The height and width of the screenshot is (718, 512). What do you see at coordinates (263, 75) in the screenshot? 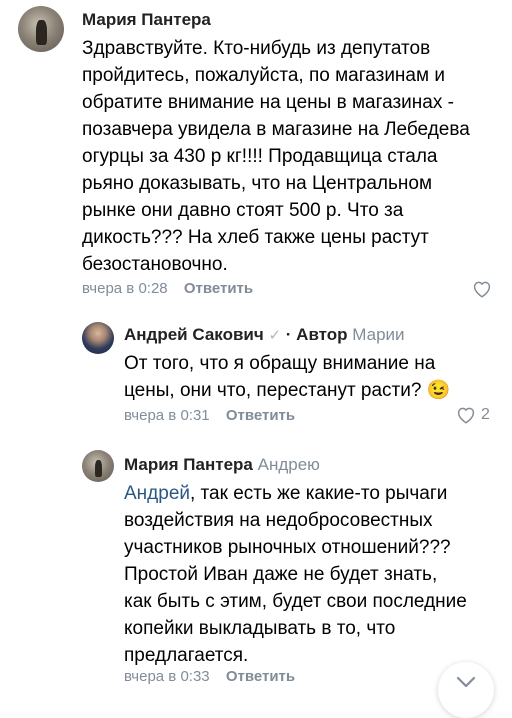
I see `text-line: пройдитесь, пожалуйста, по магазинам и` at bounding box center [263, 75].